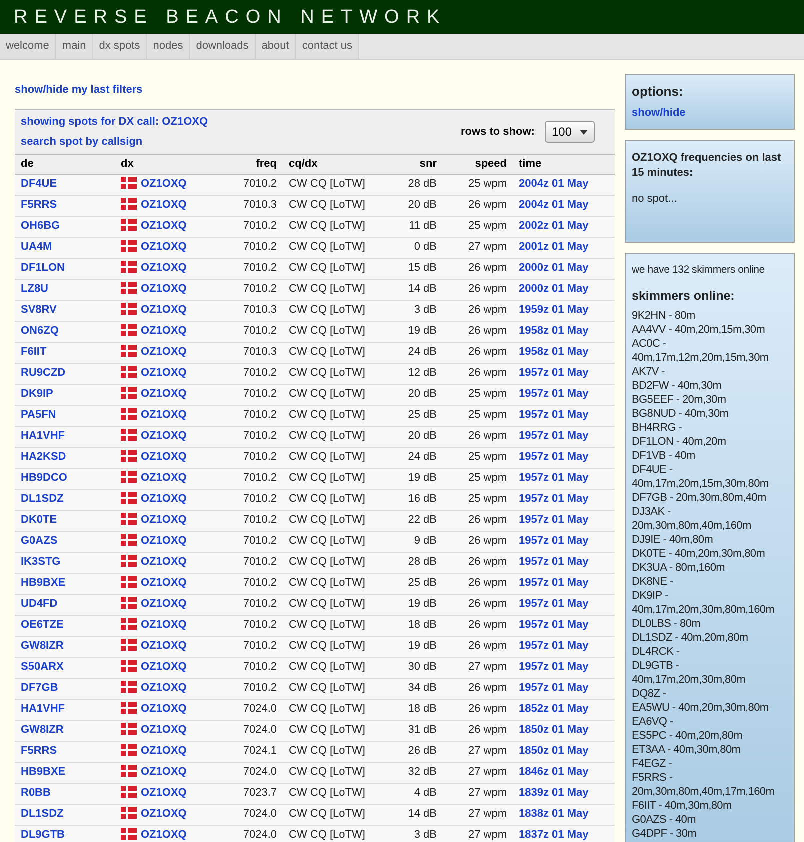  Describe the element at coordinates (40, 226) in the screenshot. I see `spotter-link: OH6BG` at that location.